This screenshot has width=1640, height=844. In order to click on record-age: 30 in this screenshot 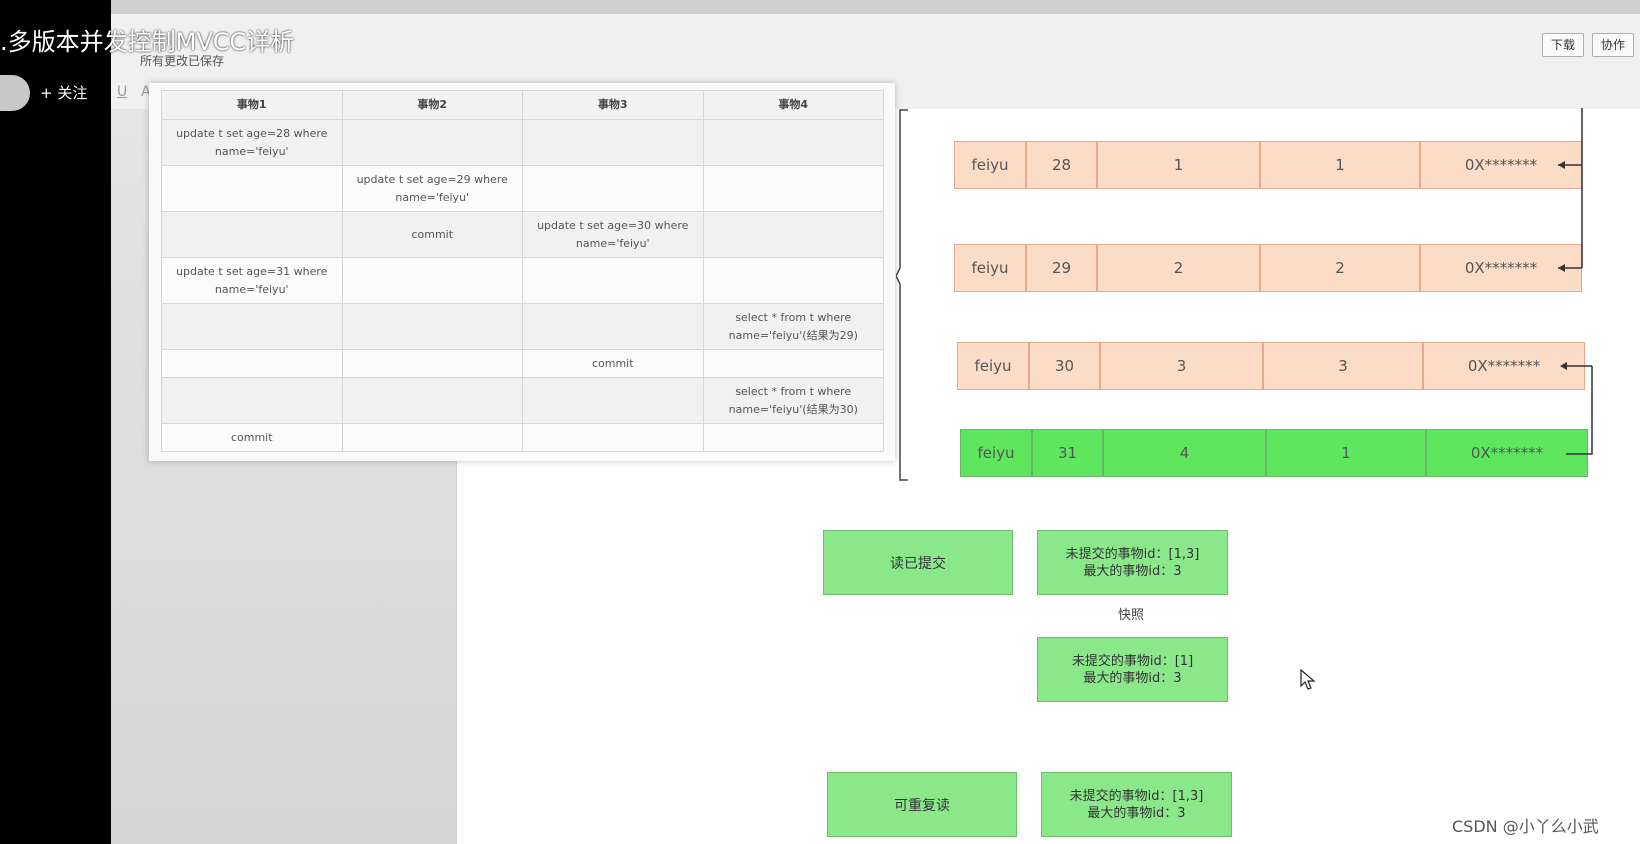, I will do `click(1064, 366)`.